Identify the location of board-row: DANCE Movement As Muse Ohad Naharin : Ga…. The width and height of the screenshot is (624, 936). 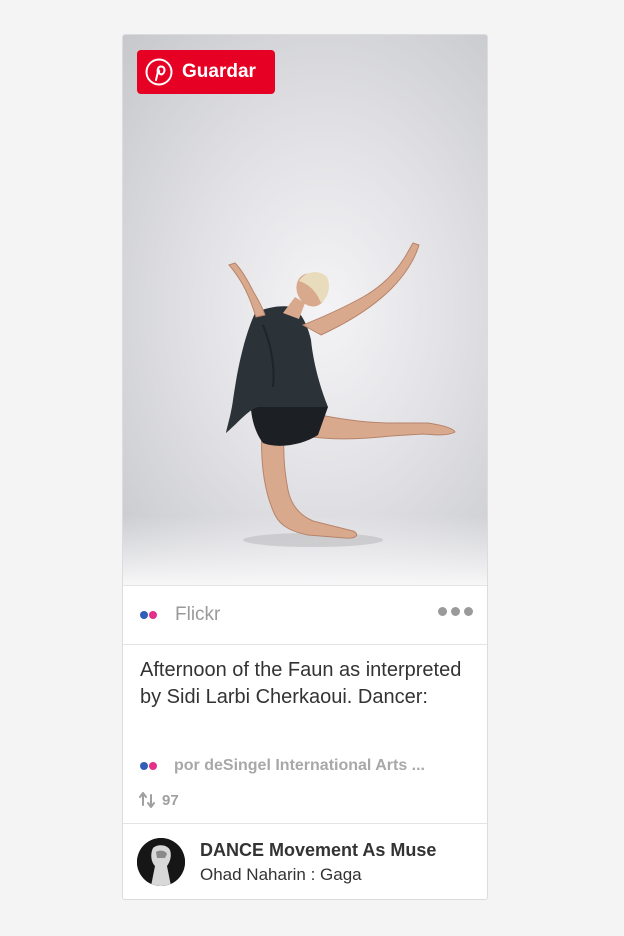
(305, 861).